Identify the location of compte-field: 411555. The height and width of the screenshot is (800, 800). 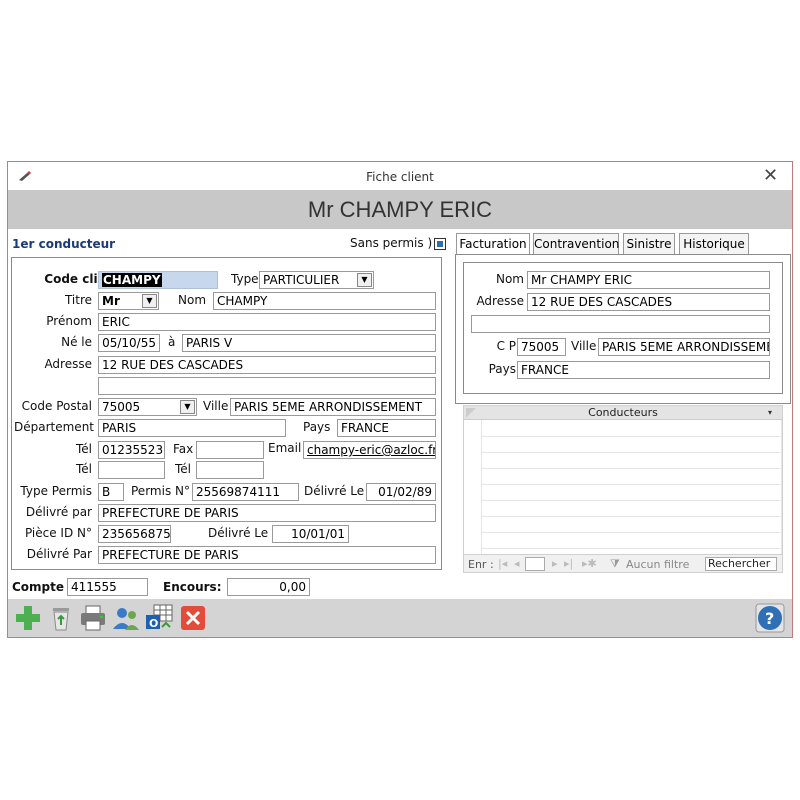
(107, 587).